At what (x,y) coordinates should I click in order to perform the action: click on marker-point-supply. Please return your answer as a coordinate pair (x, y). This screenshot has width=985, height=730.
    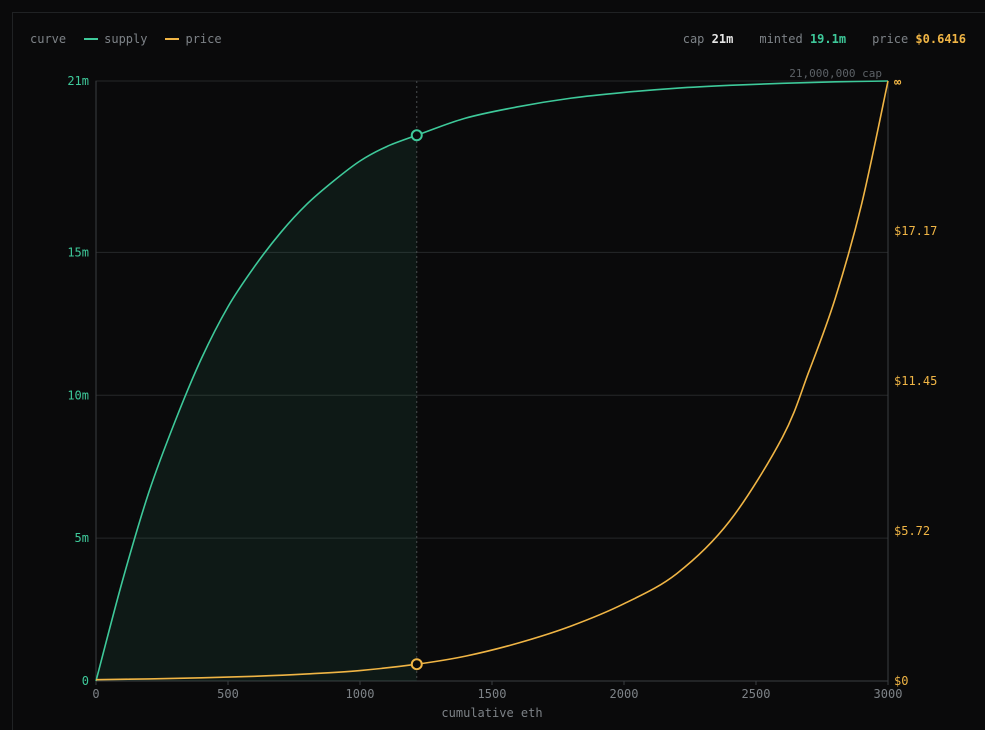
    Looking at the image, I should click on (416, 135).